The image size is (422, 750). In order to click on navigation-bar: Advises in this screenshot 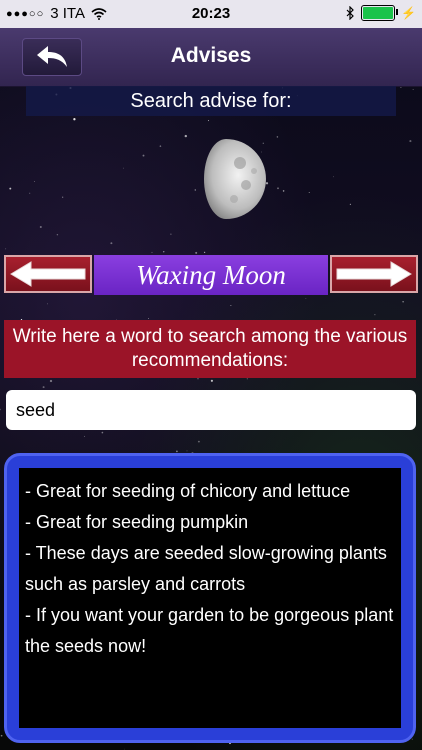, I will do `click(211, 57)`.